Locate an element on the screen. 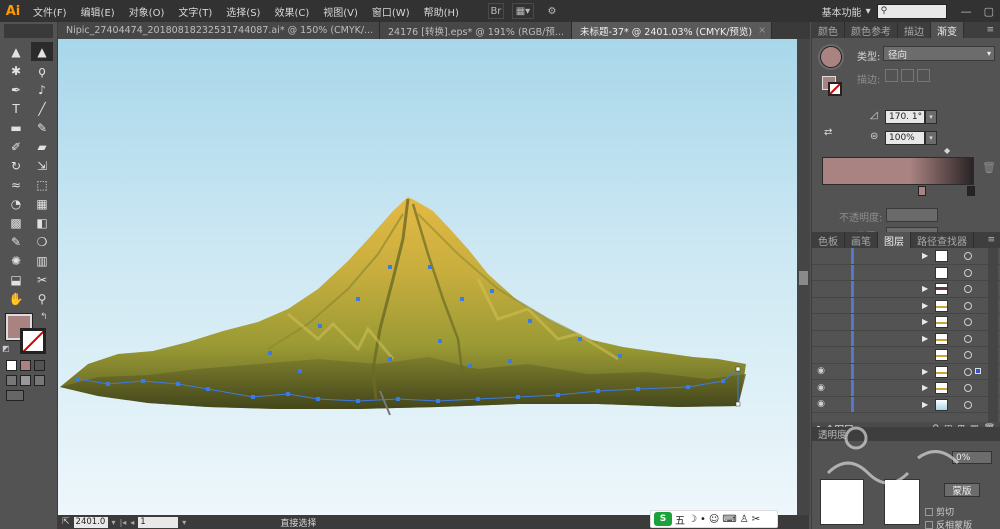 The height and width of the screenshot is (529, 1000). curvature-icon: ♪ is located at coordinates (42, 89).